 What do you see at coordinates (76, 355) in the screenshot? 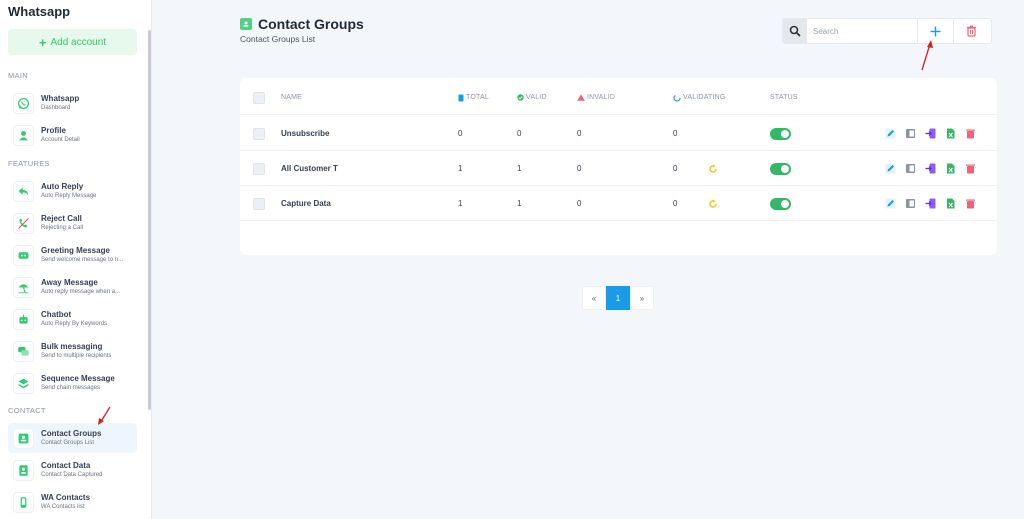
I see `sidebar-item-subtitle: Send to multiple recipients` at bounding box center [76, 355].